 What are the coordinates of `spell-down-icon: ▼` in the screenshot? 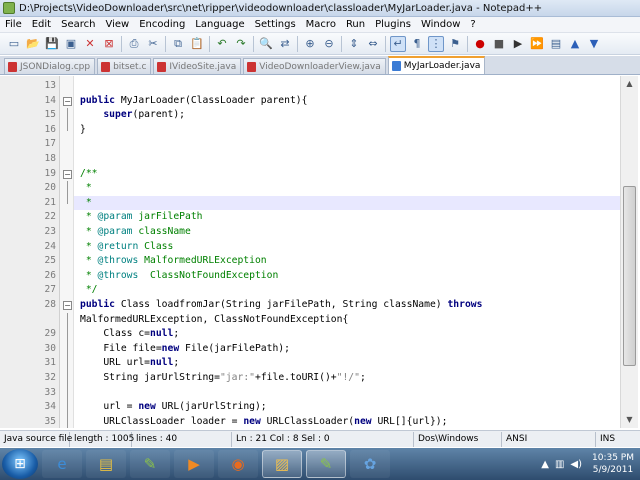 It's located at (594, 44).